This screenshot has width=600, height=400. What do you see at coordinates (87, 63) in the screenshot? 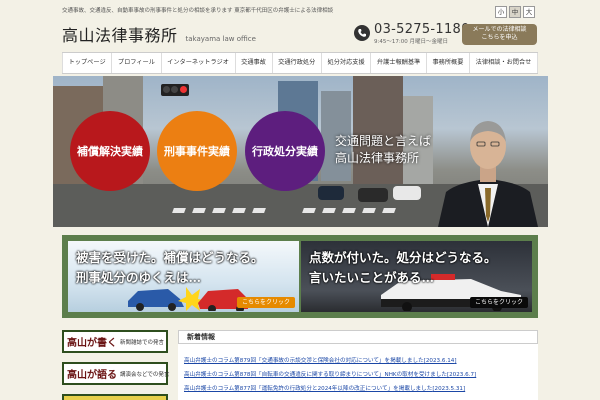
I see `nav-item-top: トップページ` at bounding box center [87, 63].